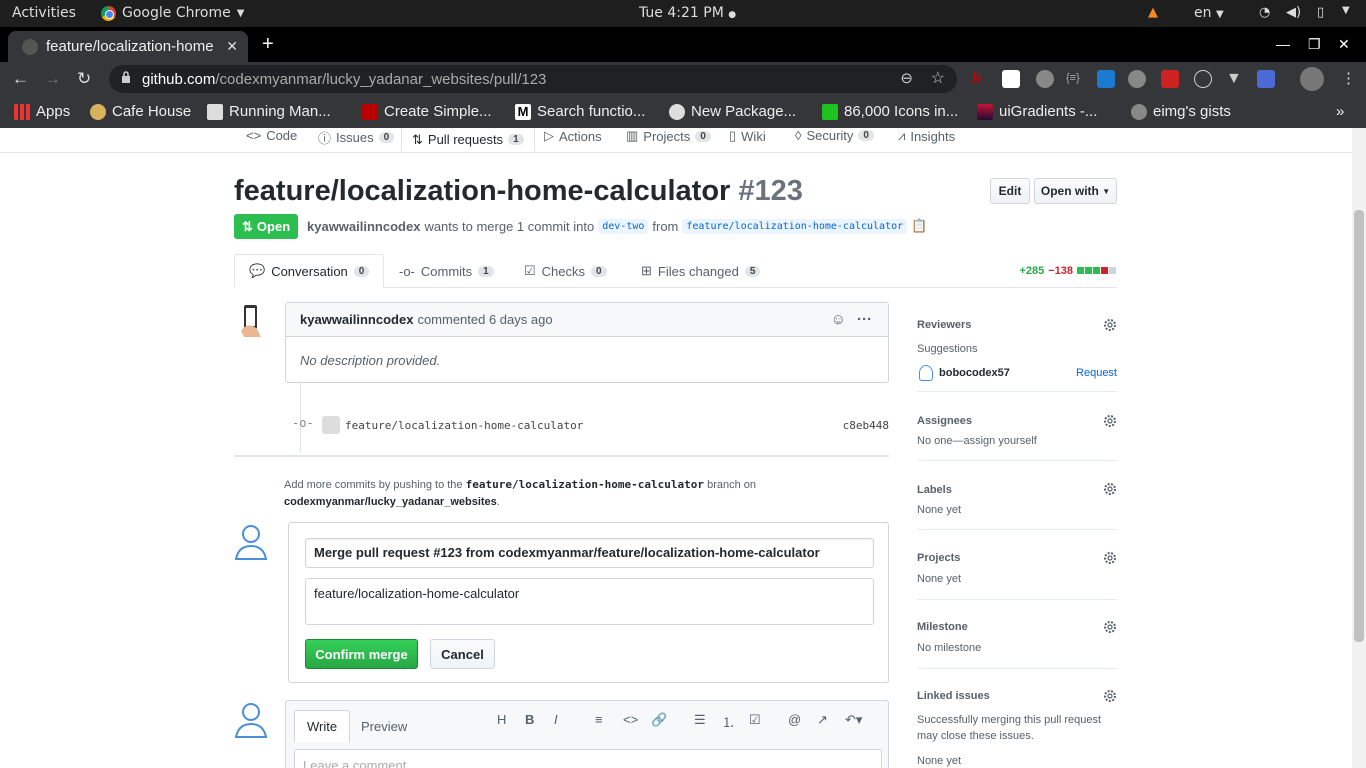 This screenshot has height=768, width=1366. I want to click on open-with-button: Open with ▼, so click(1075, 191).